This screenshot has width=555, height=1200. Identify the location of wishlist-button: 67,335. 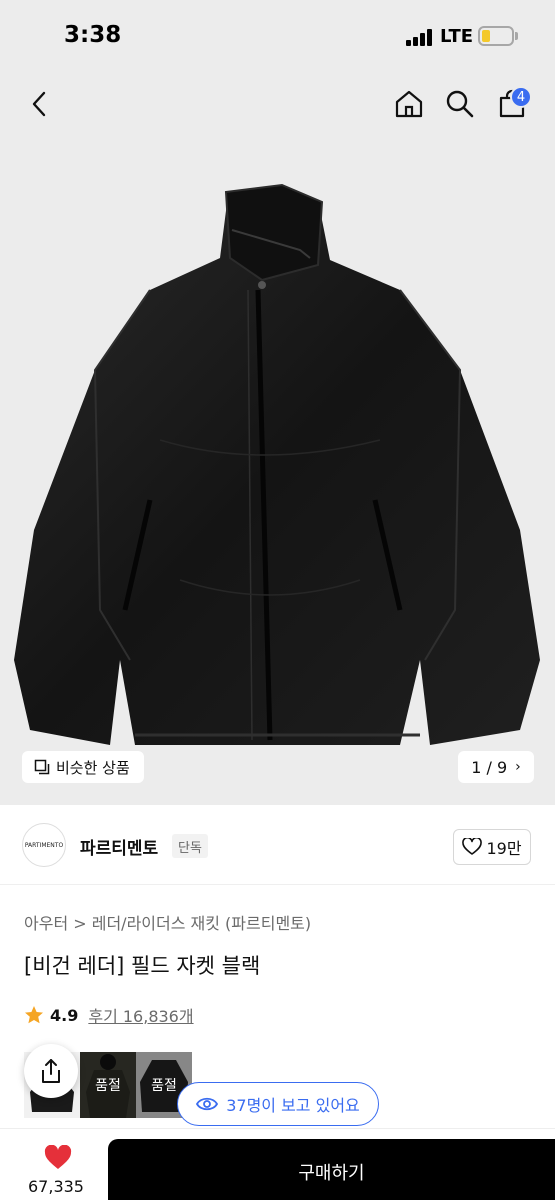
(58, 1169).